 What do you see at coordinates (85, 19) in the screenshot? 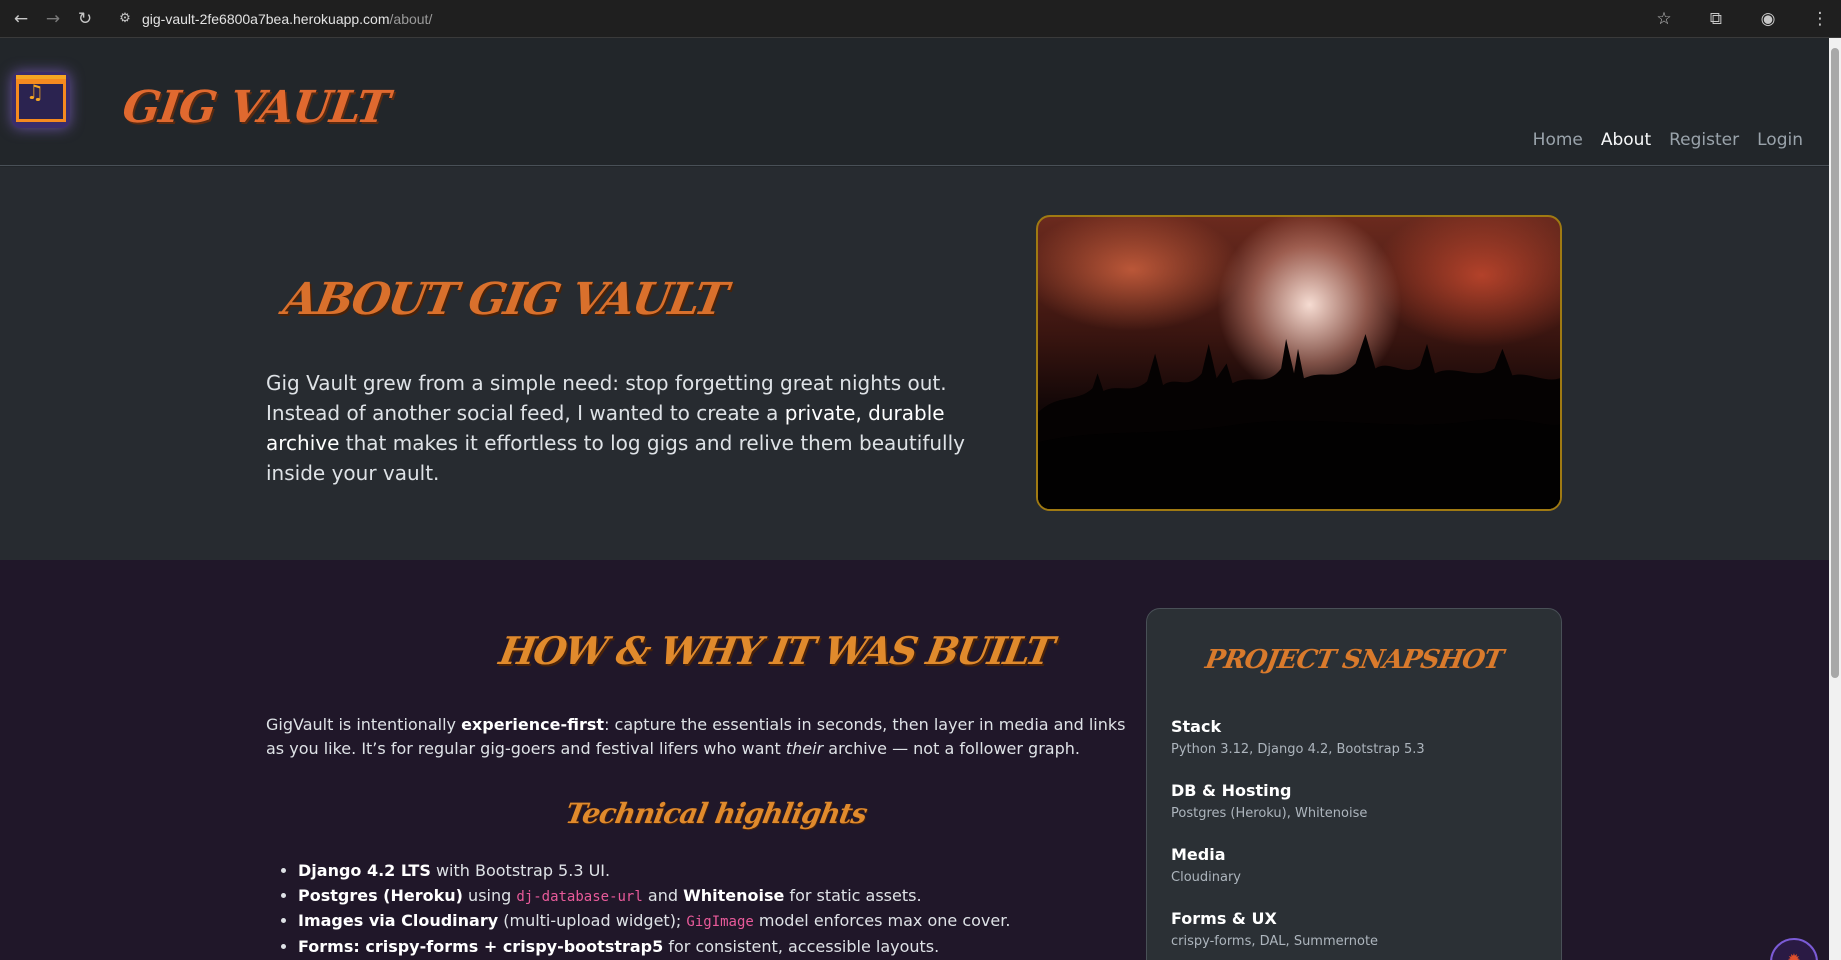
I see `reload-icon: ↻` at bounding box center [85, 19].